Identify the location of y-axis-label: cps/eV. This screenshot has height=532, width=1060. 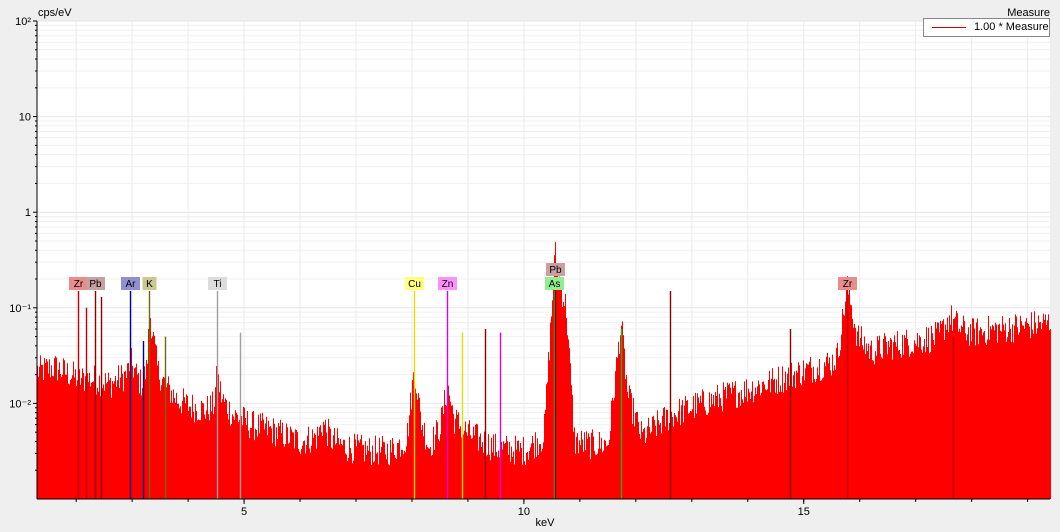
(55, 13).